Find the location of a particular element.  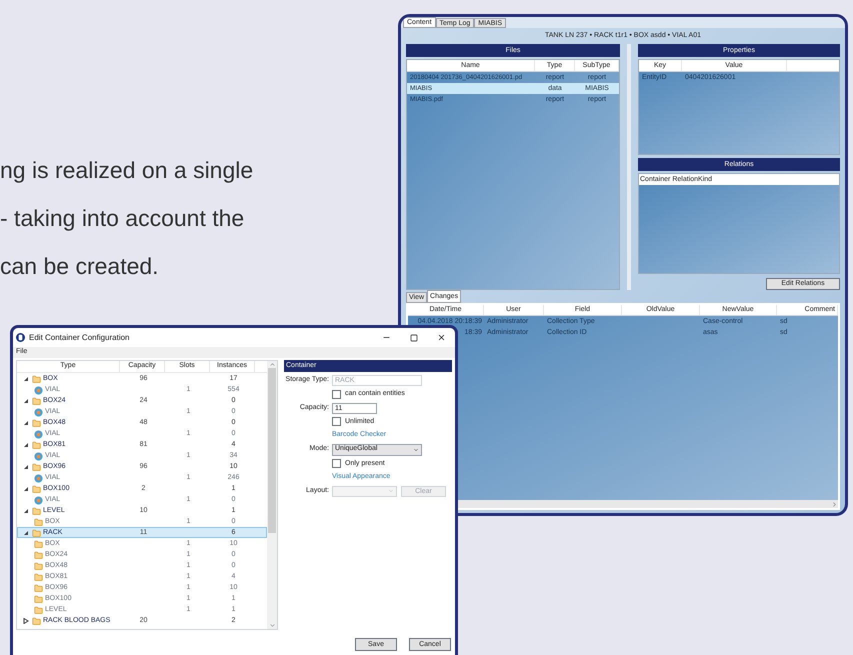

vertical-scrollbar is located at coordinates (272, 495).